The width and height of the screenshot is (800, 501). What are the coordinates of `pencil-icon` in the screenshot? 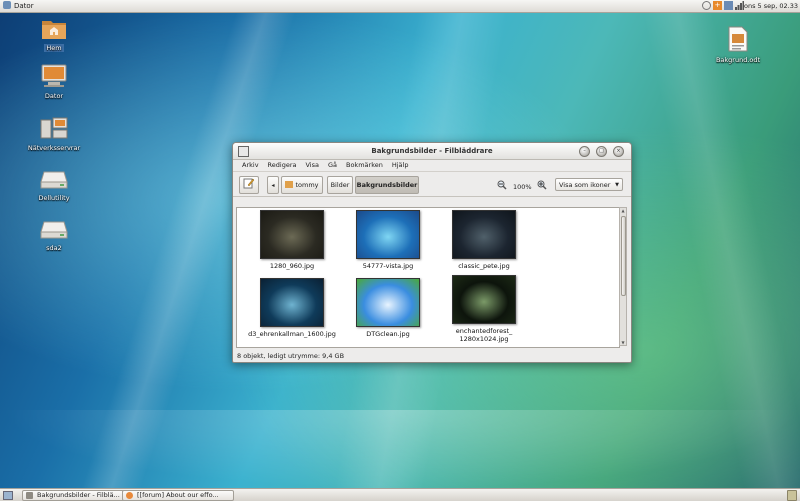 It's located at (249, 183).